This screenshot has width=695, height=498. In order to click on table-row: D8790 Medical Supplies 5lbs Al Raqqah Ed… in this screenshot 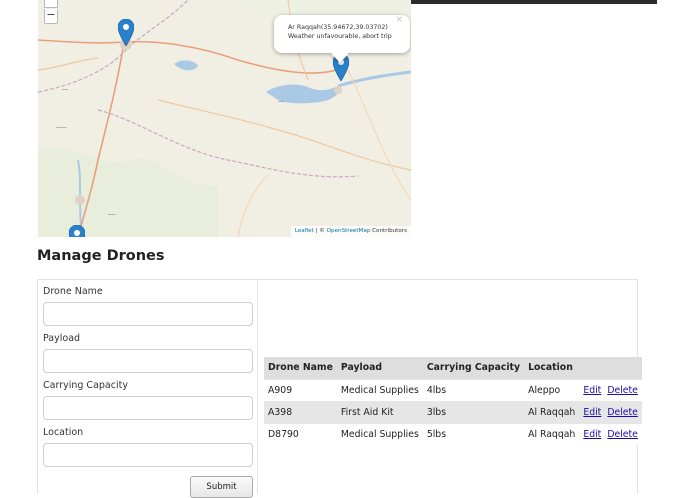, I will do `click(453, 433)`.